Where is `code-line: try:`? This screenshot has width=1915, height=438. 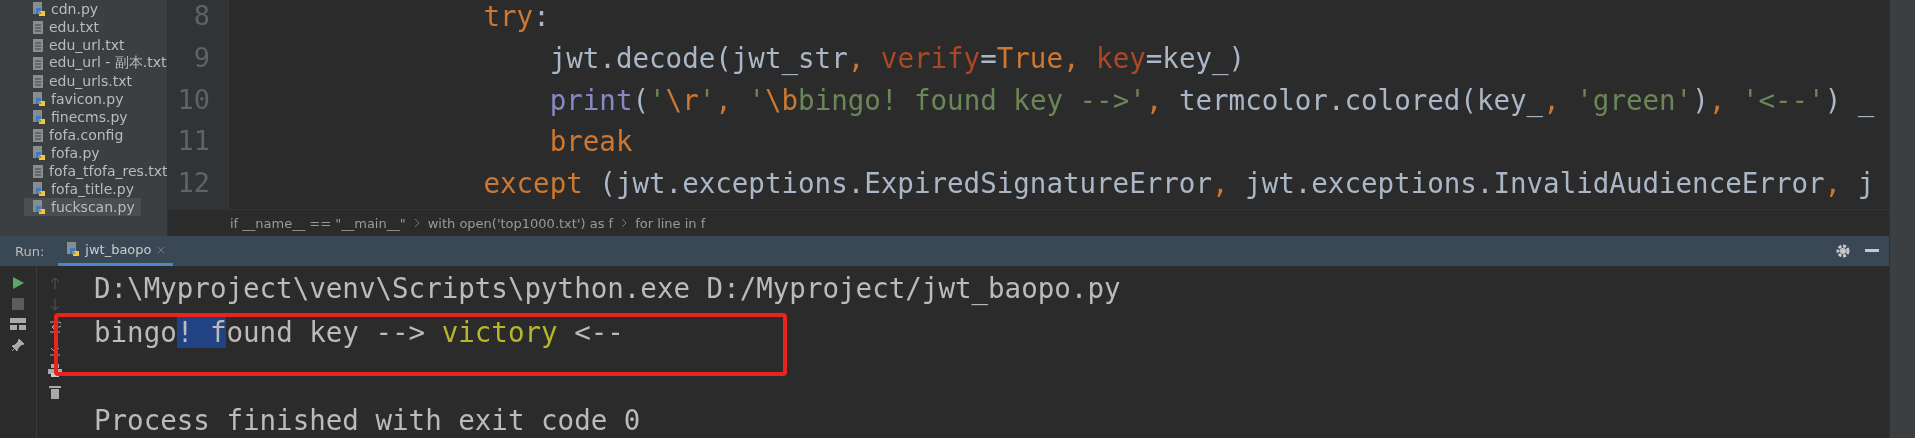 code-line: try: is located at coordinates (516, 17).